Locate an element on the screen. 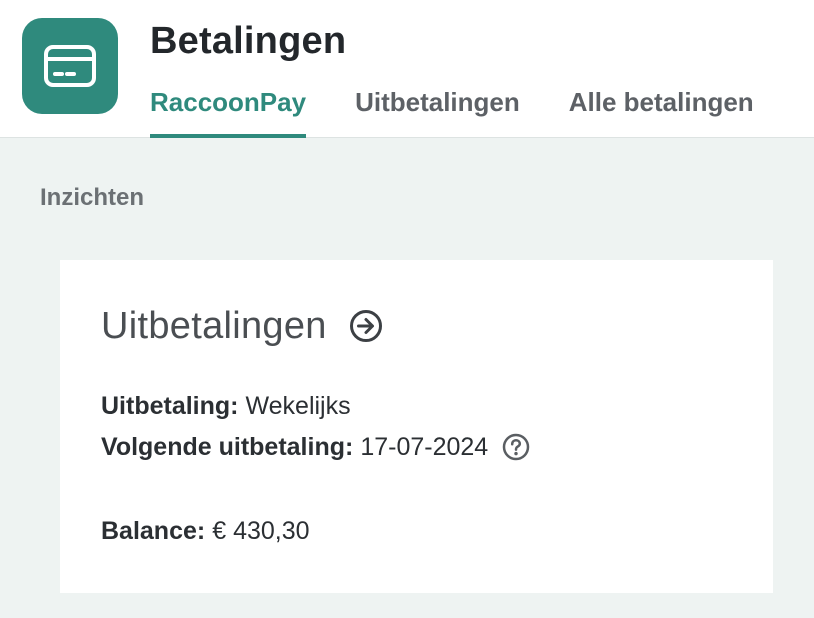 The height and width of the screenshot is (618, 814). credit-card-icon is located at coordinates (70, 66).